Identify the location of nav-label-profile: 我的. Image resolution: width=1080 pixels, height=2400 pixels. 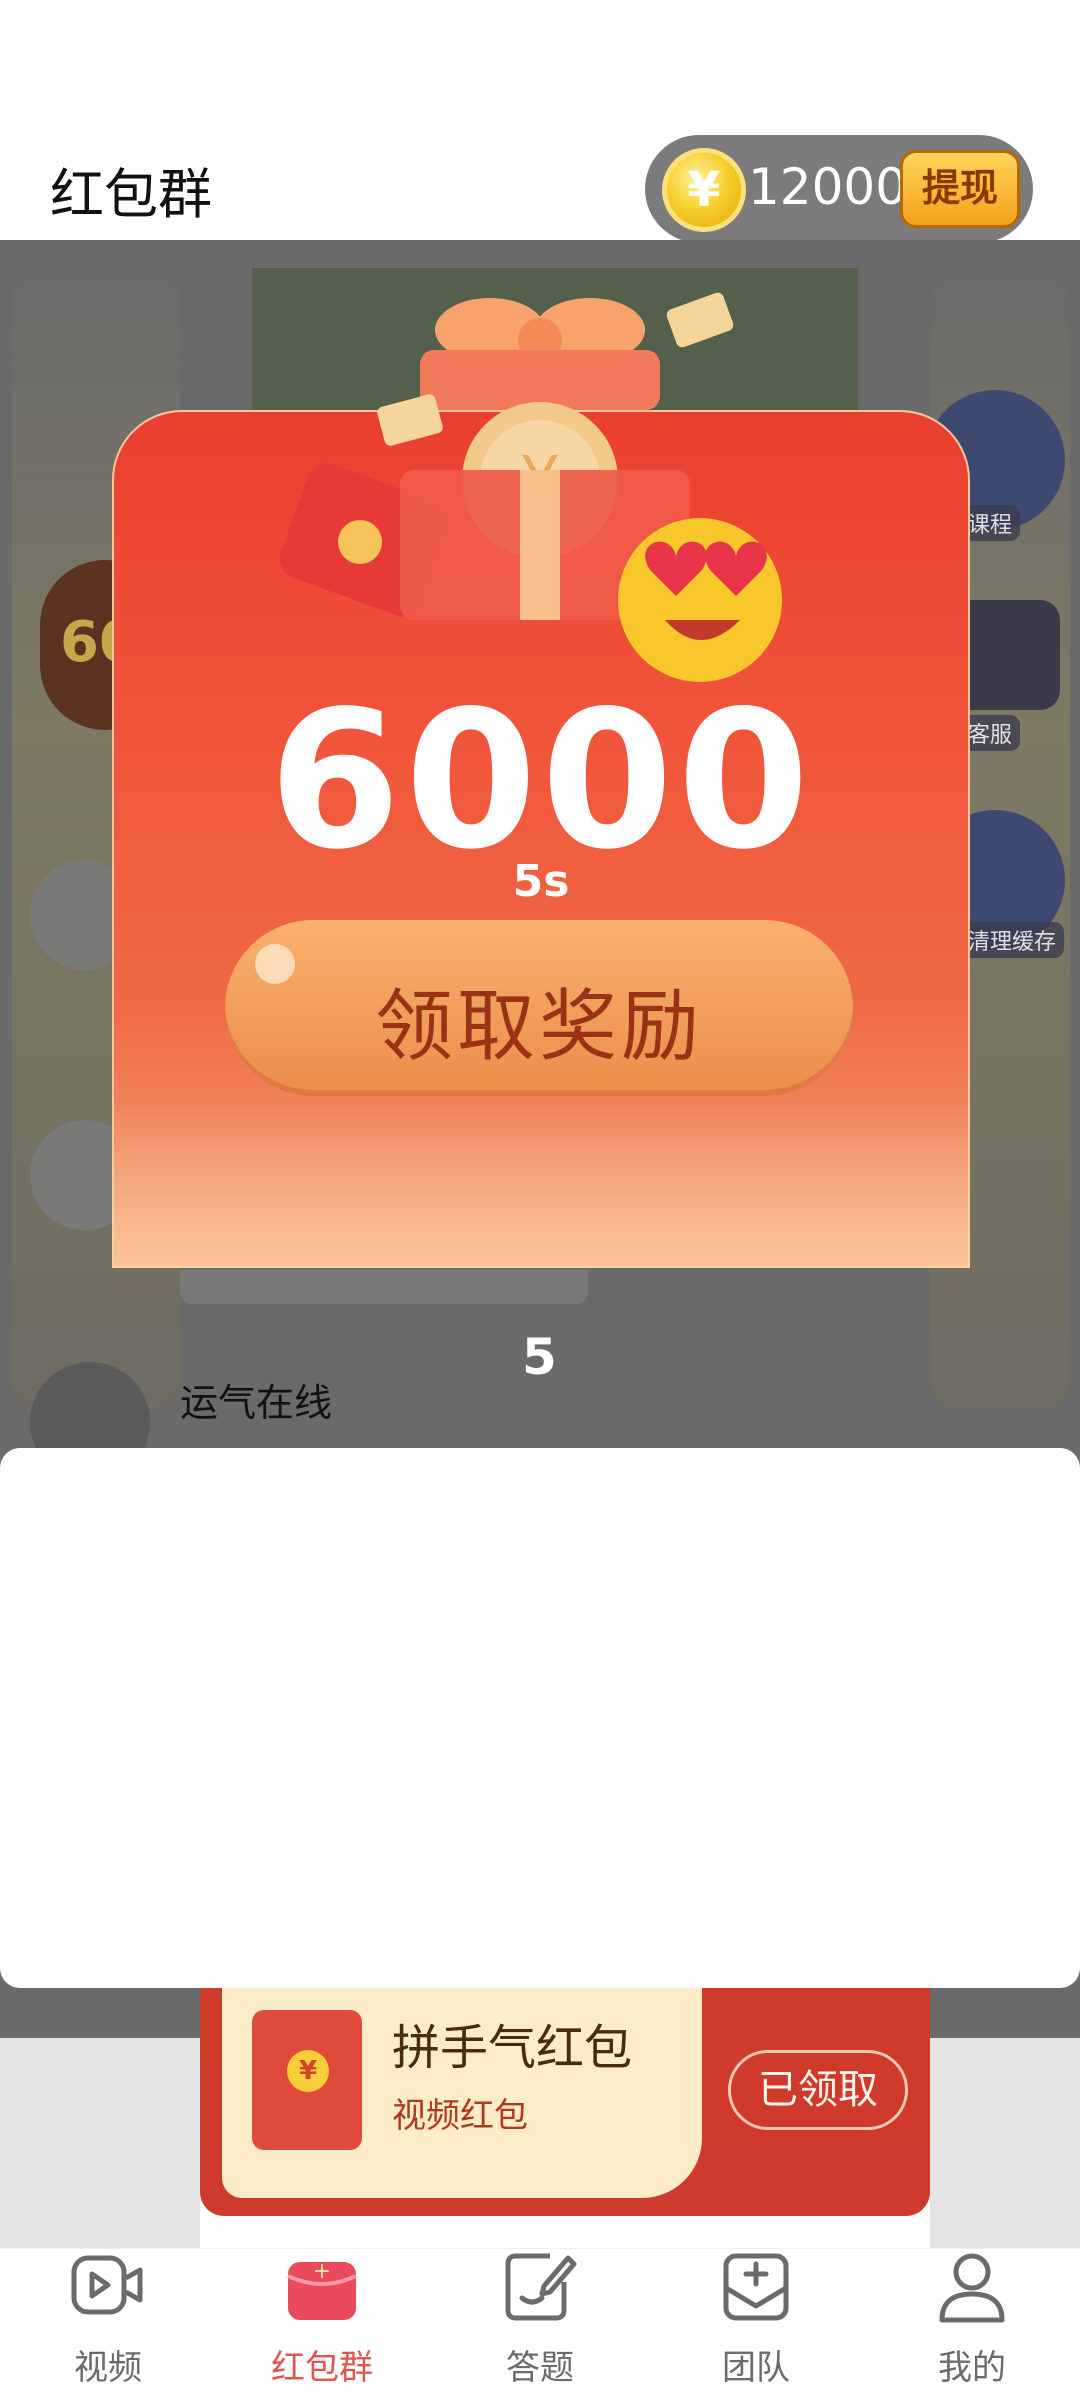
(972, 2368).